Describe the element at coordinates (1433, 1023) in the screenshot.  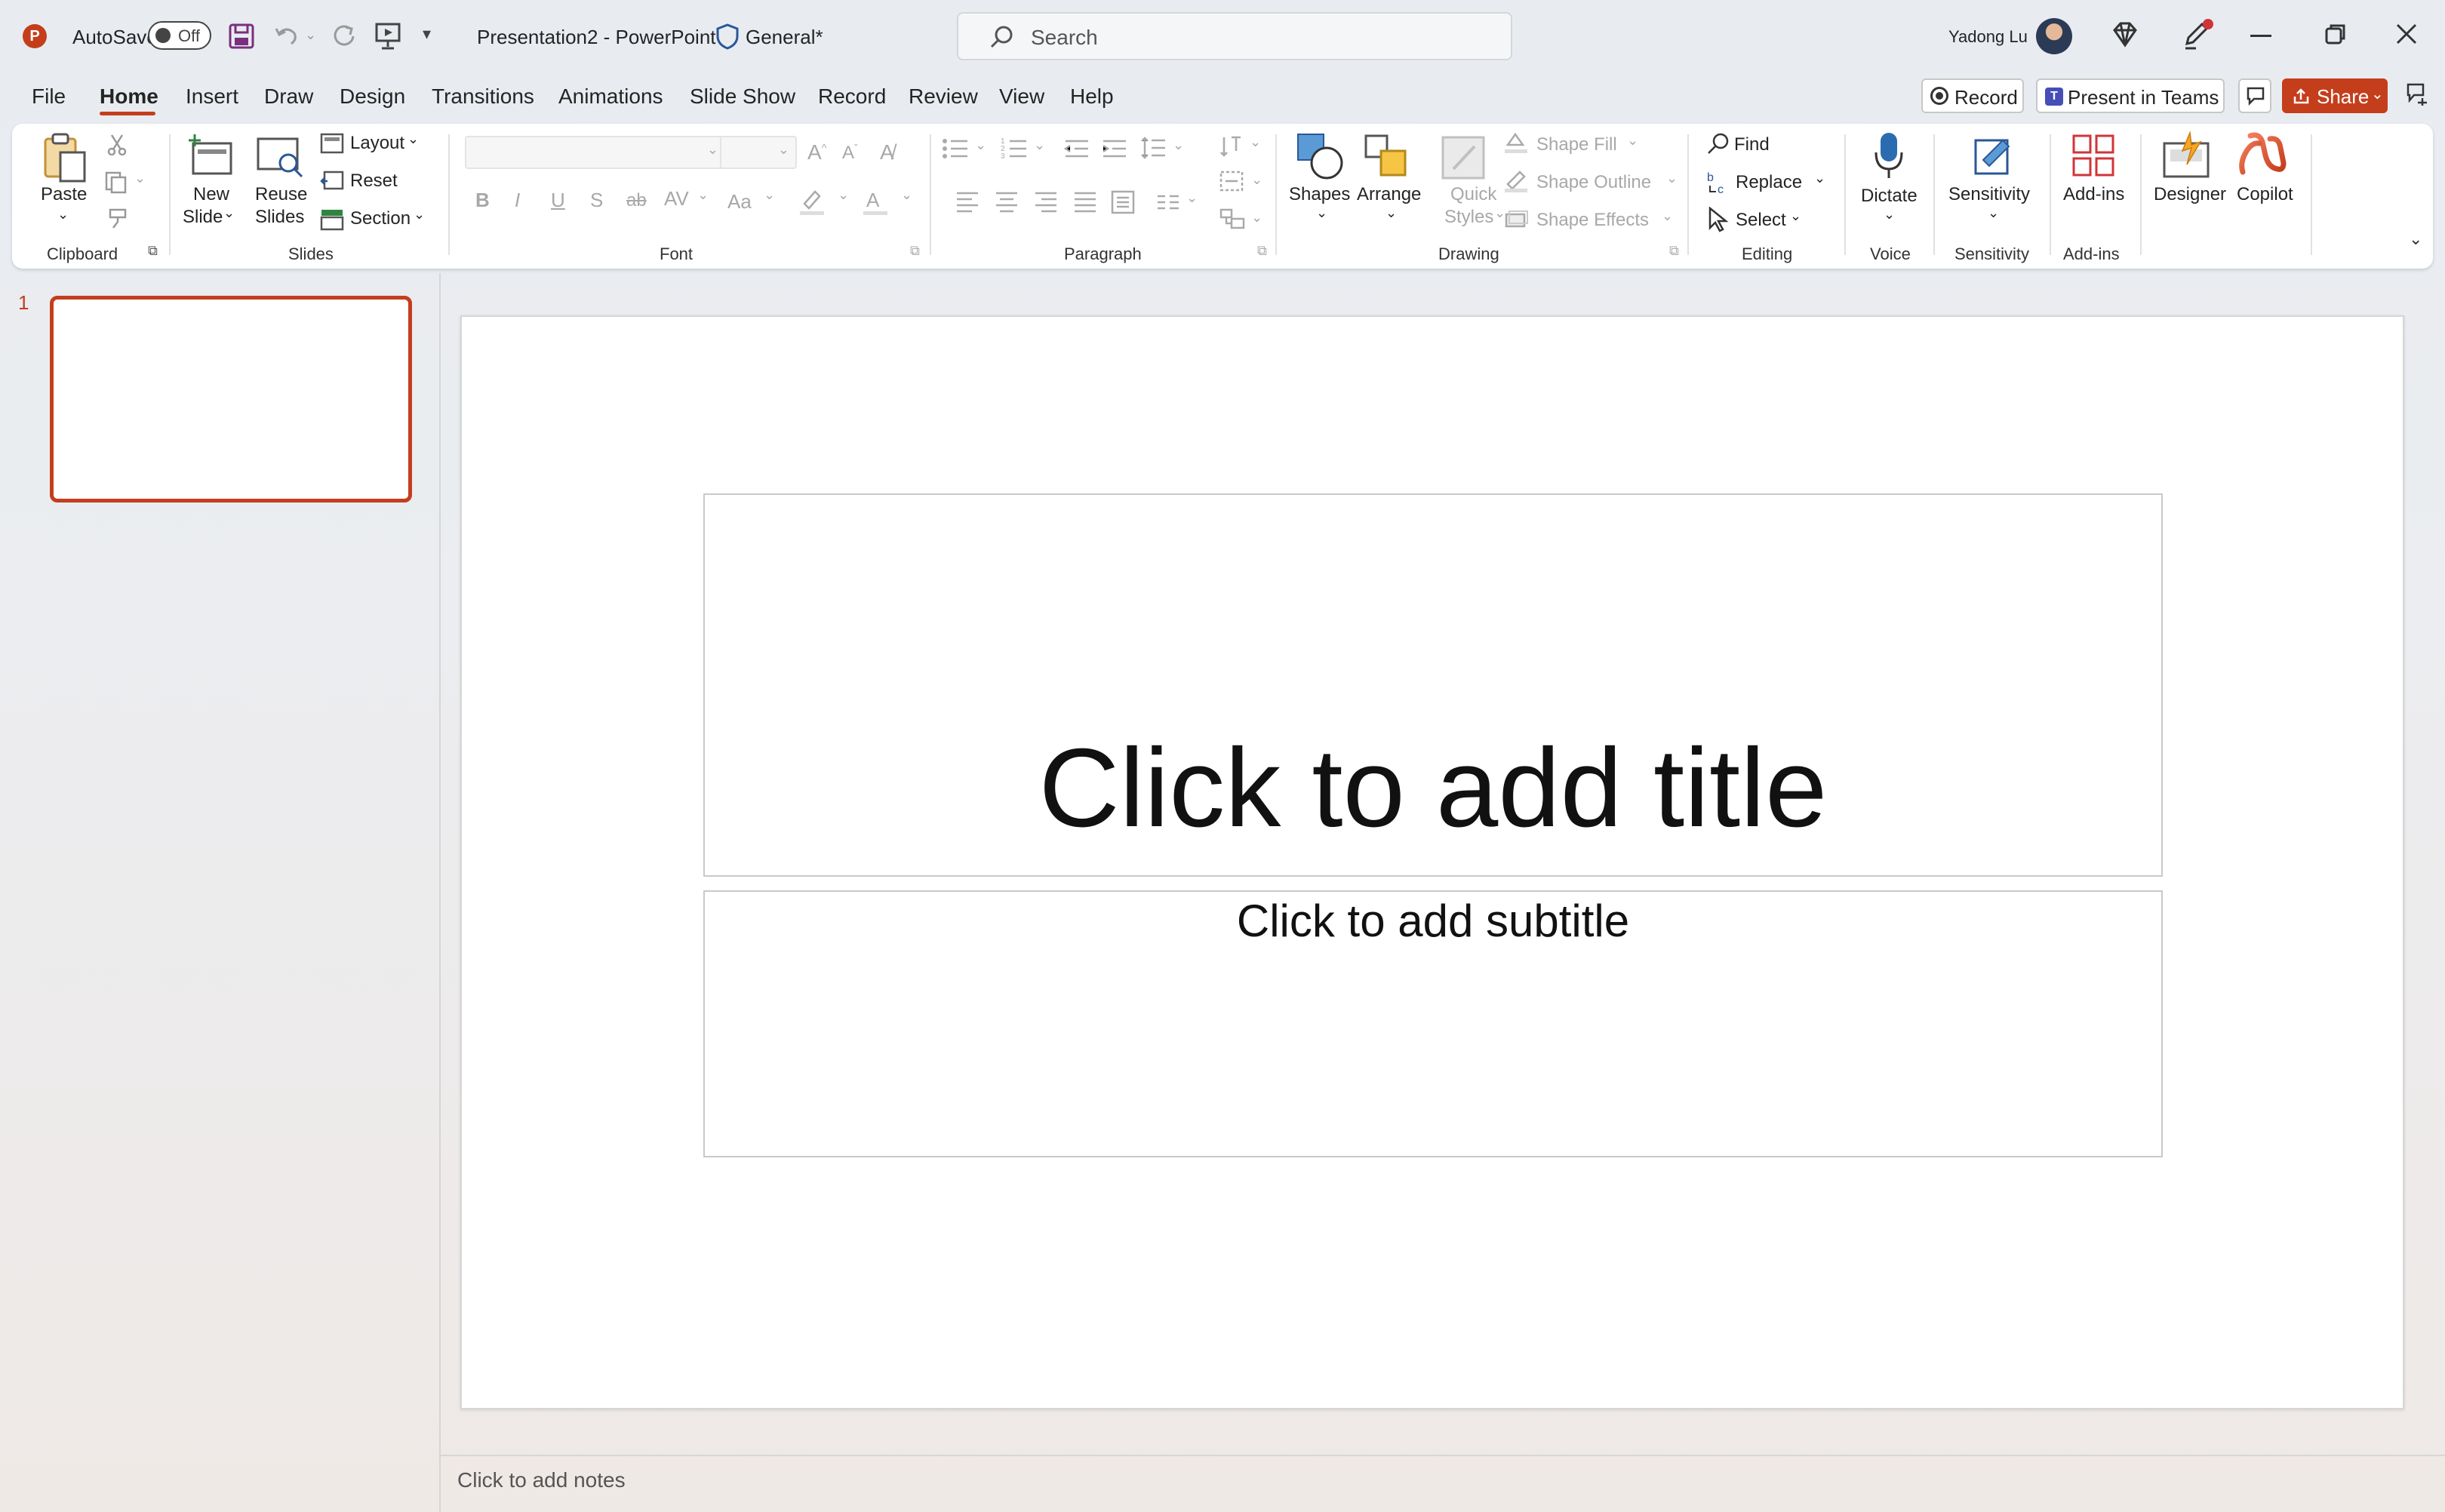
I see `subtitle-placeholder: Click to add subtitle` at that location.